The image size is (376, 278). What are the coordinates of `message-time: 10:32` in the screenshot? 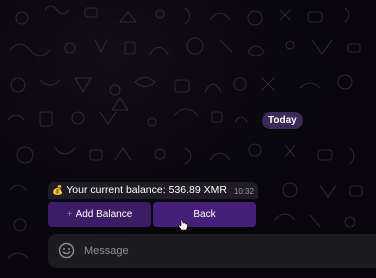 It's located at (243, 191).